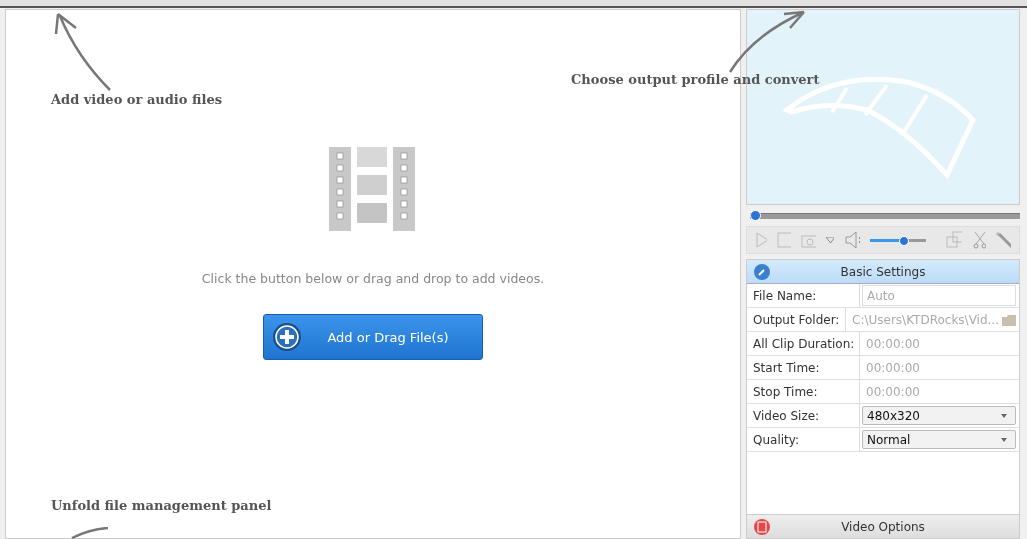 The width and height of the screenshot is (1027, 539). Describe the element at coordinates (1003, 240) in the screenshot. I see `magic-wand-icon` at that location.